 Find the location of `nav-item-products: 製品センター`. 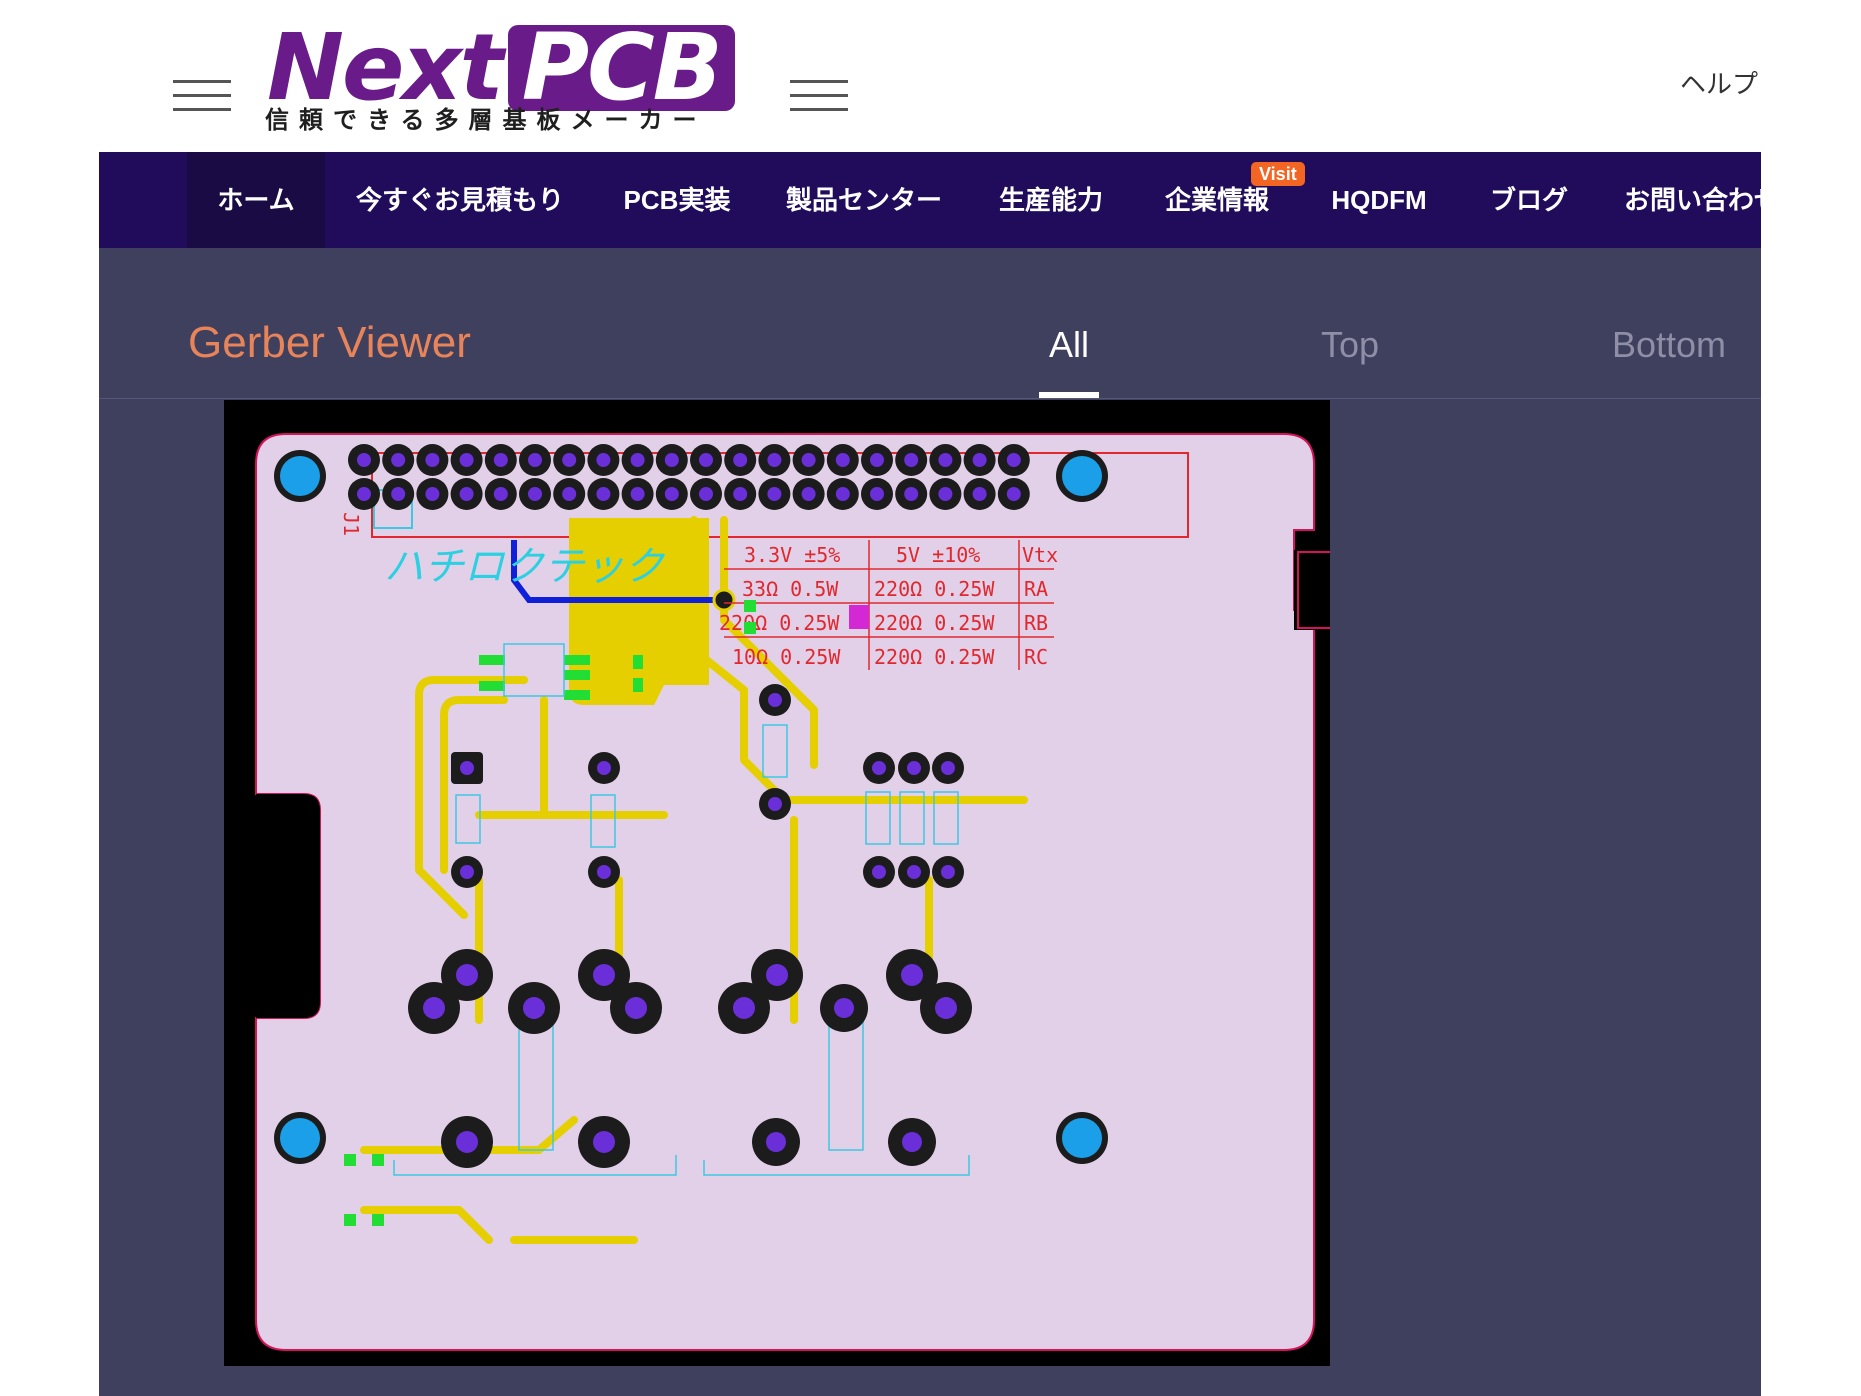

nav-item-products: 製品センター is located at coordinates (864, 200).